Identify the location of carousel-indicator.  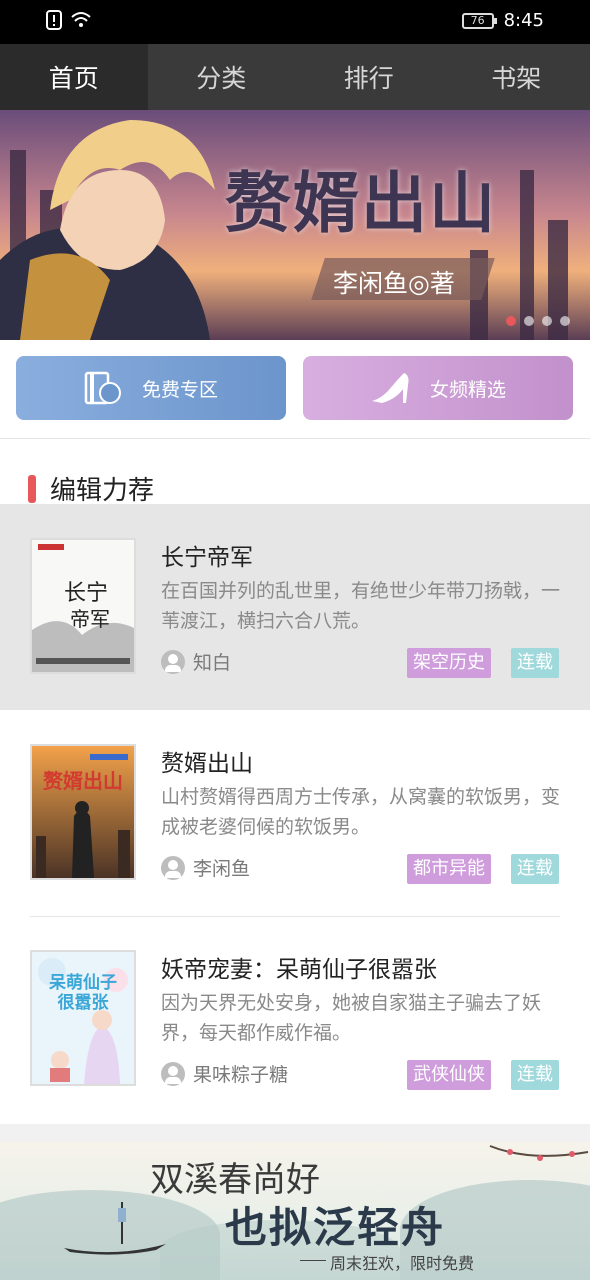
(538, 321).